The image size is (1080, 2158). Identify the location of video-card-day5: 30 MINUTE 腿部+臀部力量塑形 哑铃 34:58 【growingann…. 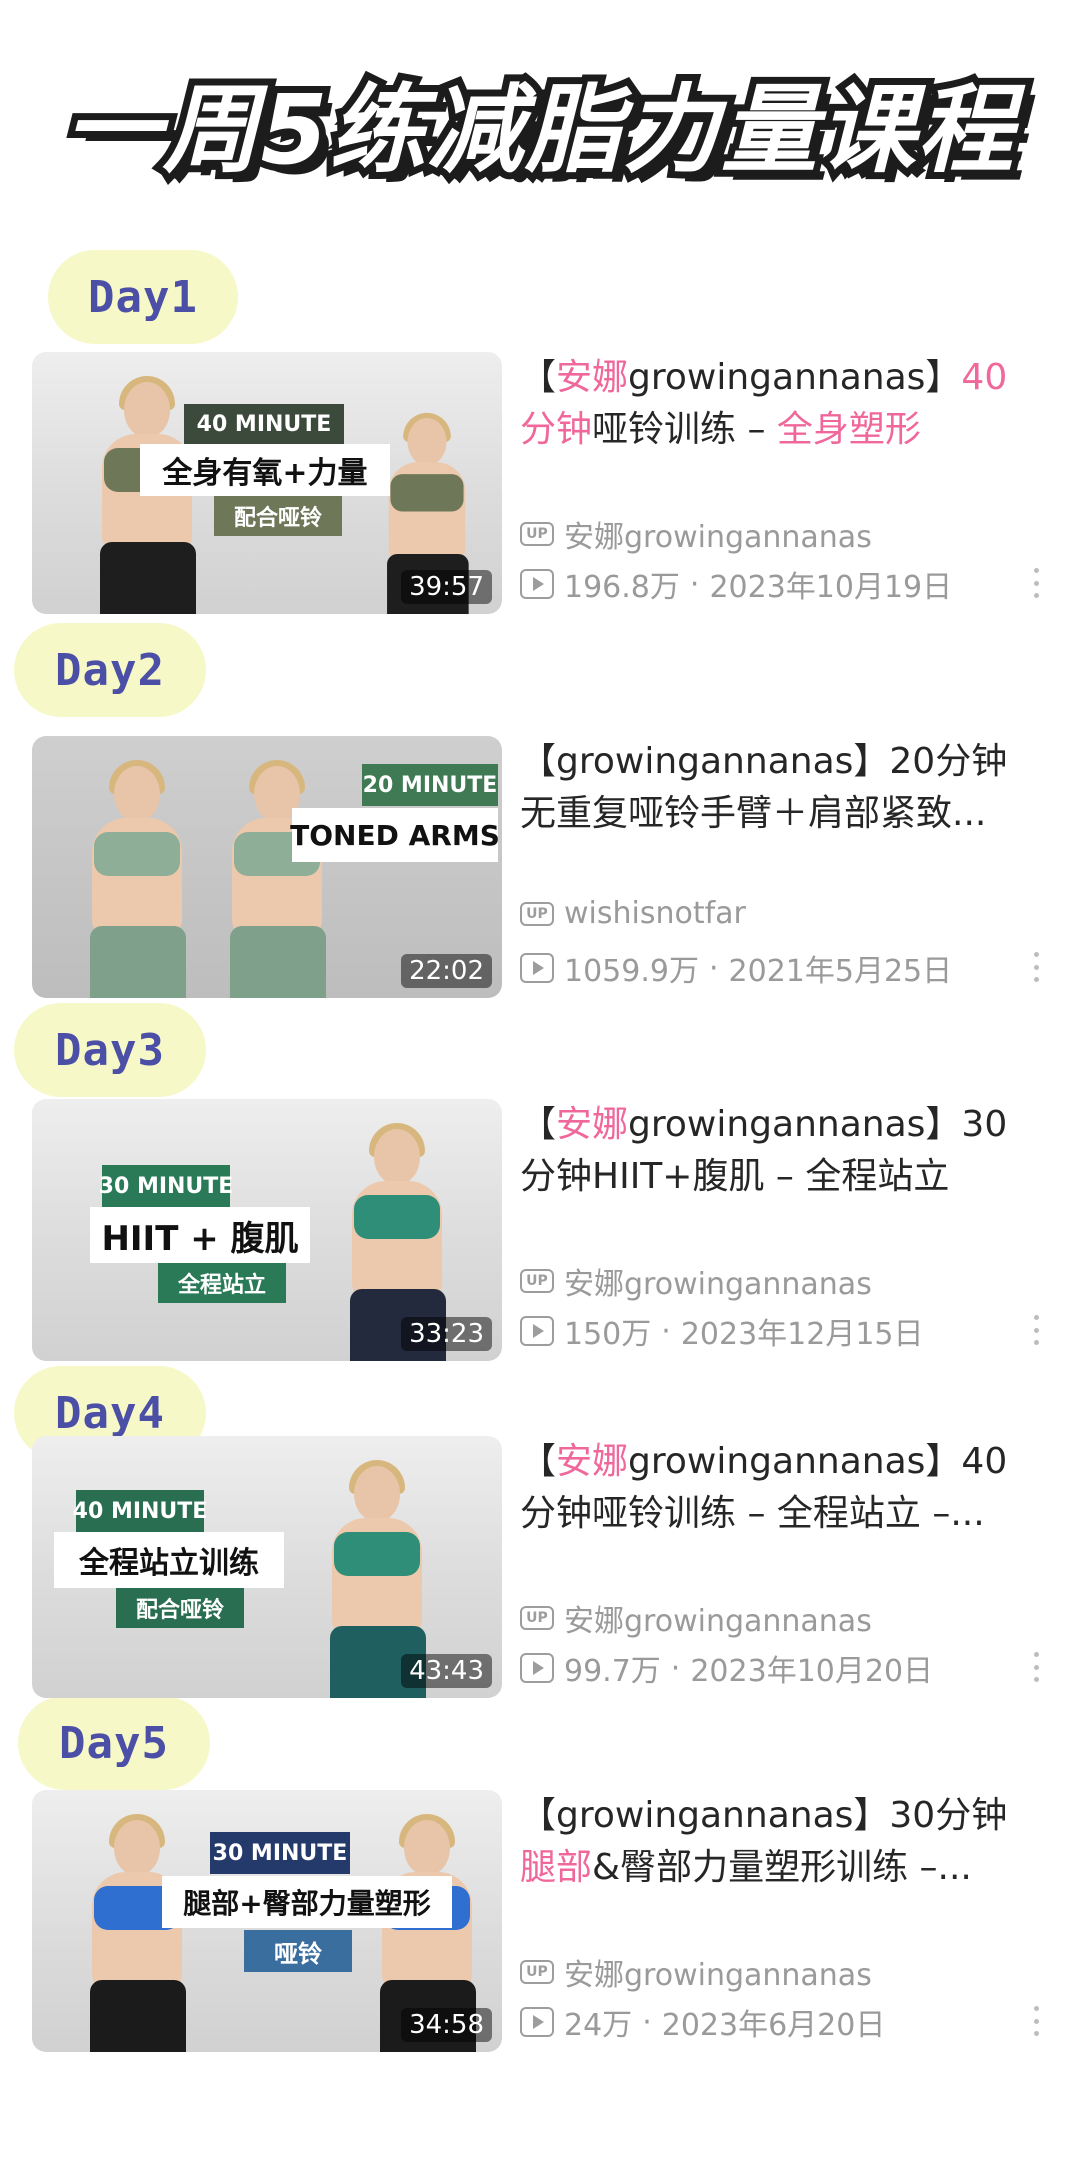
(537, 1921).